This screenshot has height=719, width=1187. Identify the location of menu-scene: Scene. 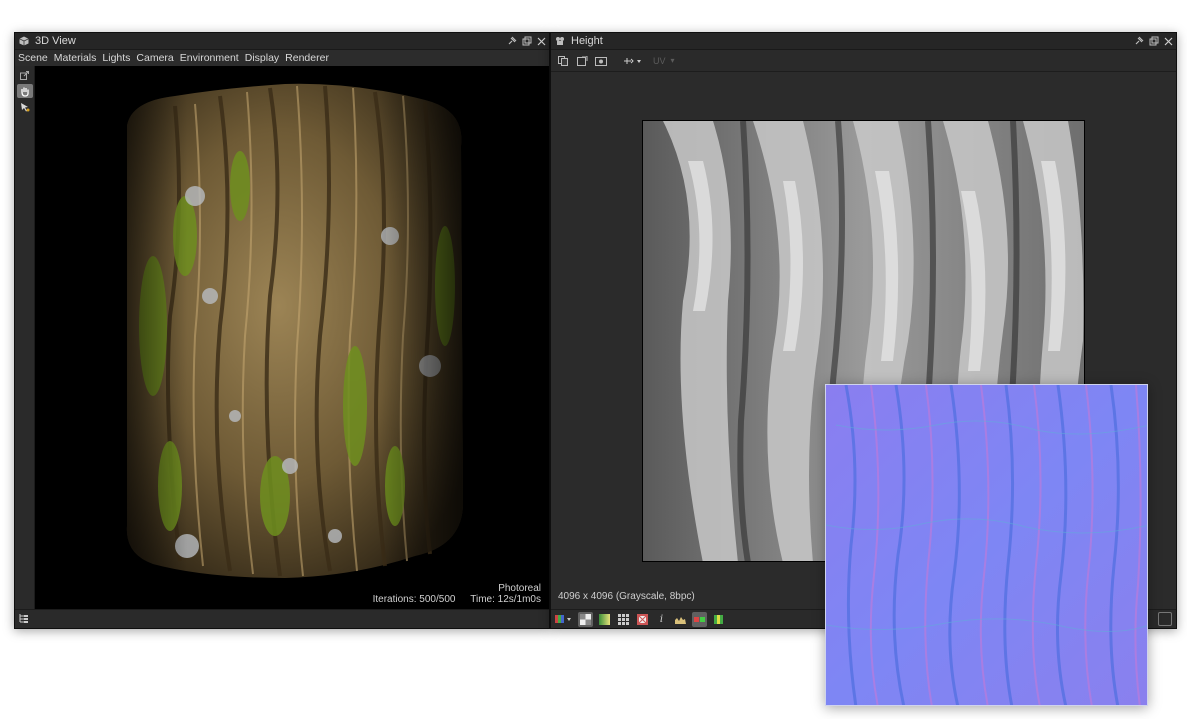
(33, 58).